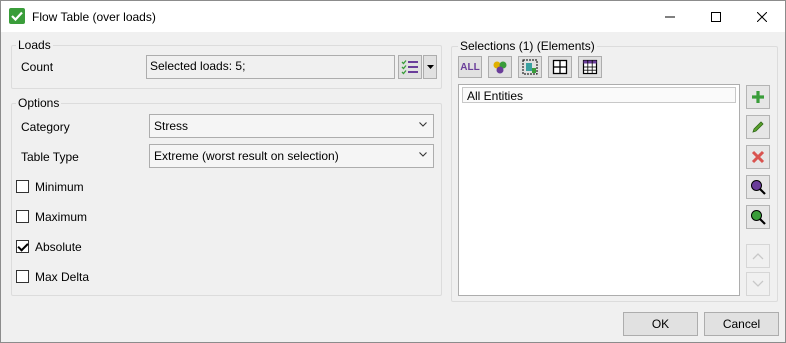 This screenshot has width=786, height=343. I want to click on maximum-checkbox, so click(22, 216).